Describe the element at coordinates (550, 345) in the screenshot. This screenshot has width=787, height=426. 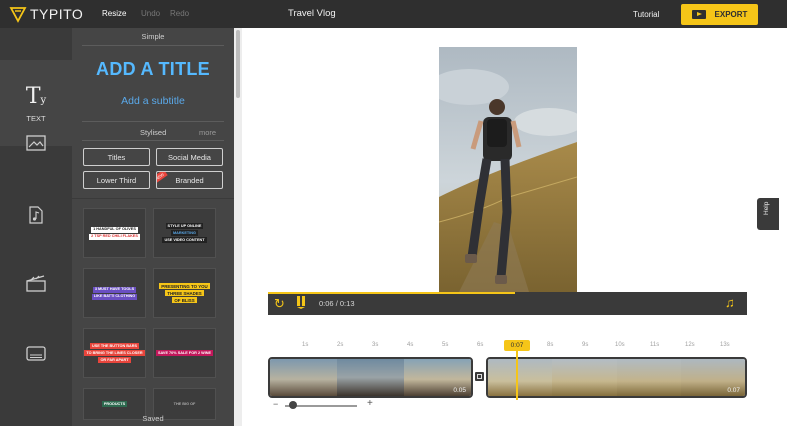
I see `timeline-tick: 8s` at that location.